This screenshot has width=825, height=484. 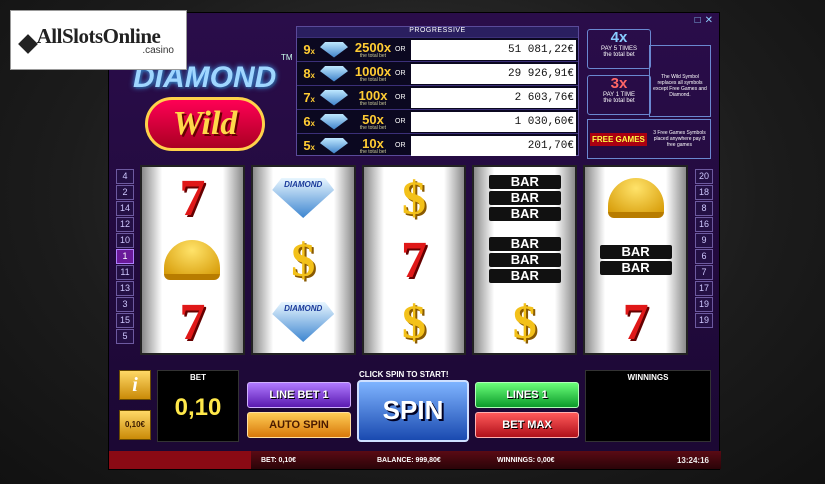 I want to click on progressive-count: 6x, so click(x=309, y=121).